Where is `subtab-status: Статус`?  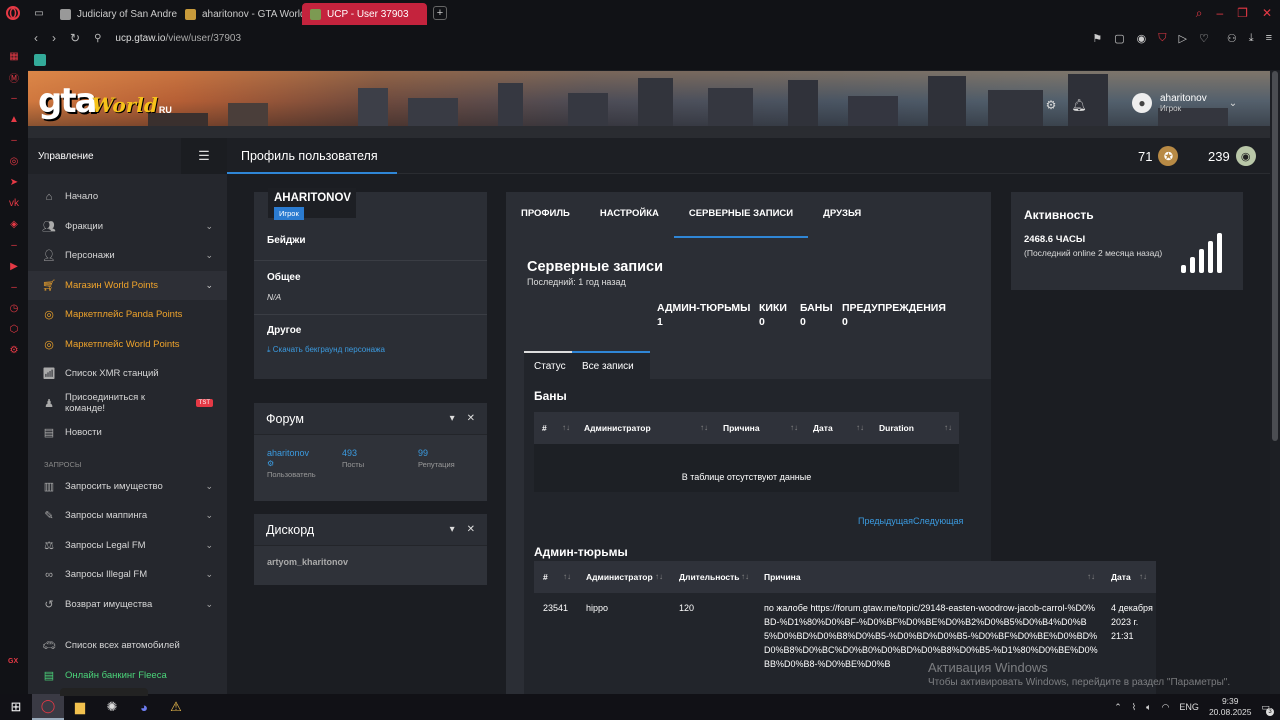
subtab-status: Статус is located at coordinates (548, 365).